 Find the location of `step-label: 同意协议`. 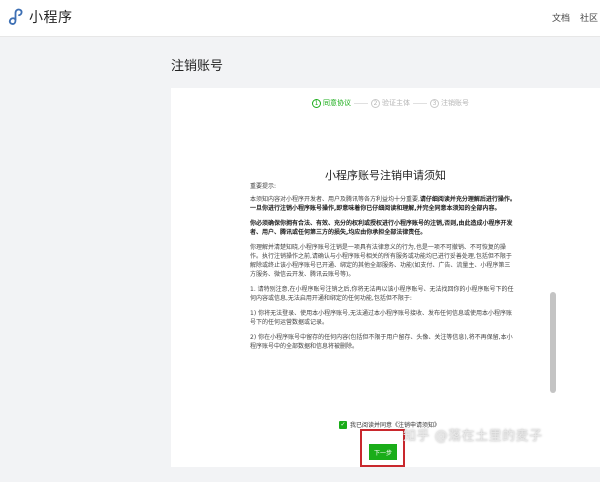

step-label: 同意协议 is located at coordinates (337, 103).